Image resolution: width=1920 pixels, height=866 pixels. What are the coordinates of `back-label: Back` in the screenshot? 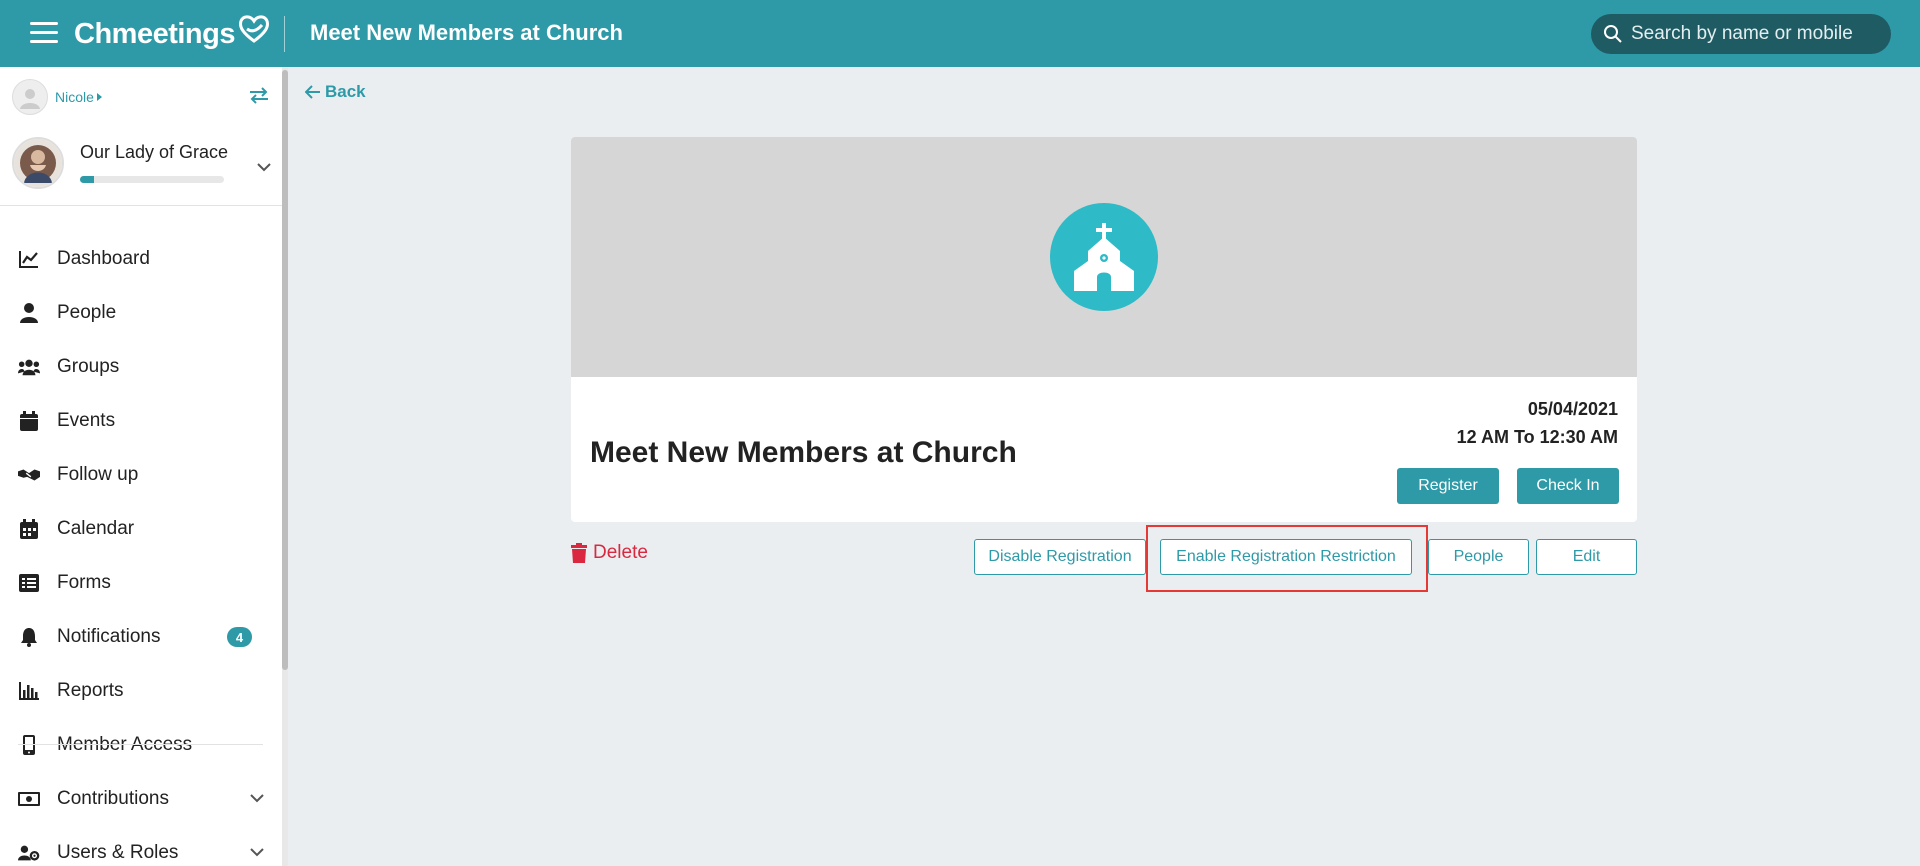 It's located at (345, 91).